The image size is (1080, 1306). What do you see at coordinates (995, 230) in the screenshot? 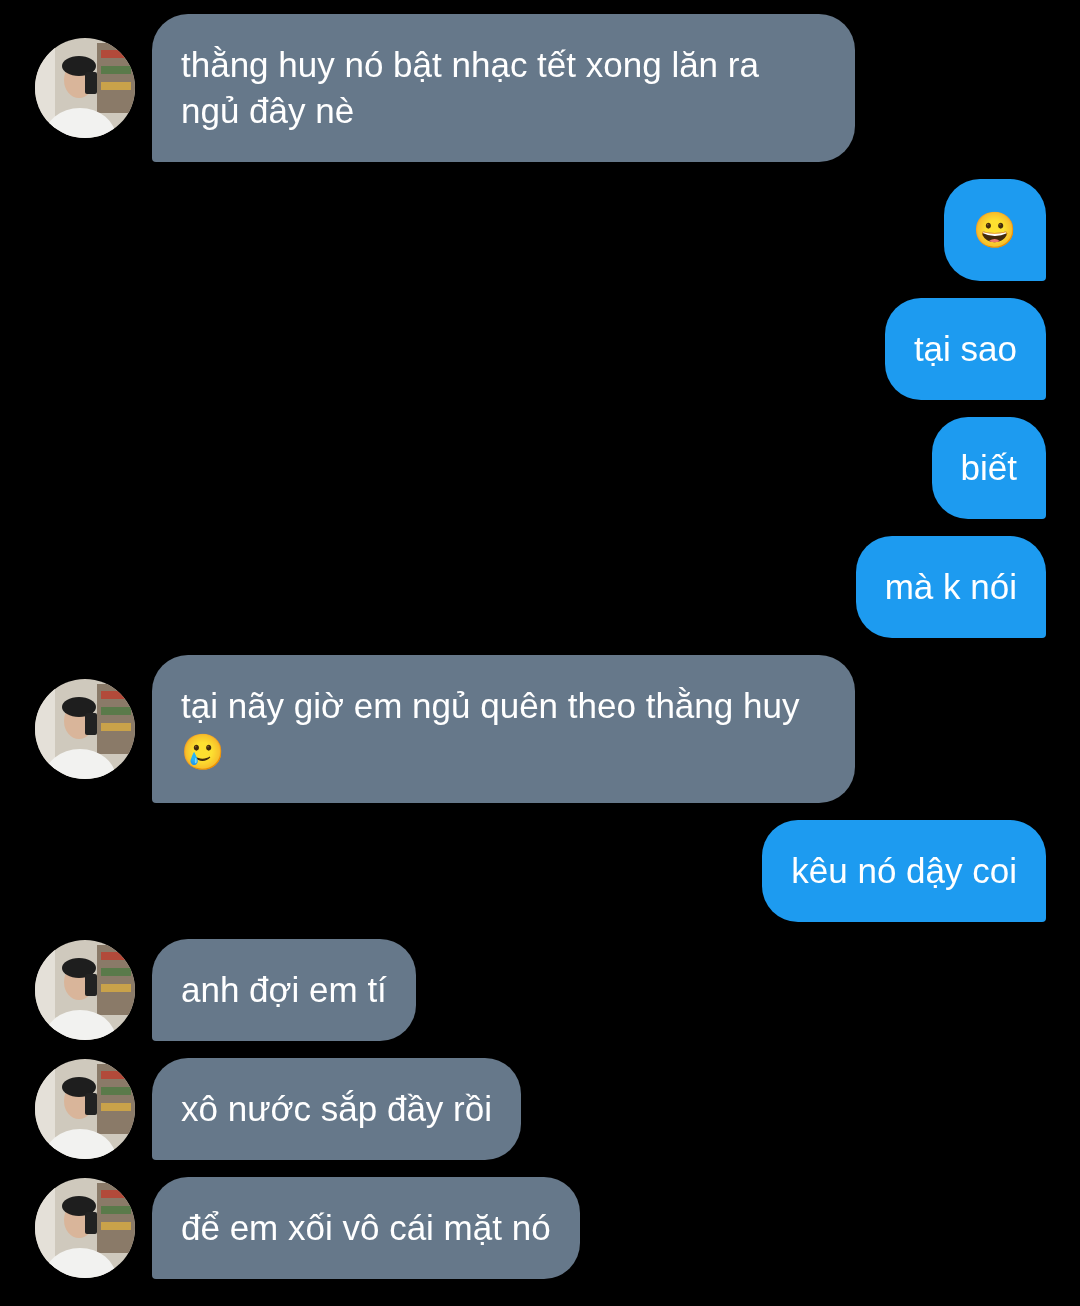
I see `message-bubble: 😀` at bounding box center [995, 230].